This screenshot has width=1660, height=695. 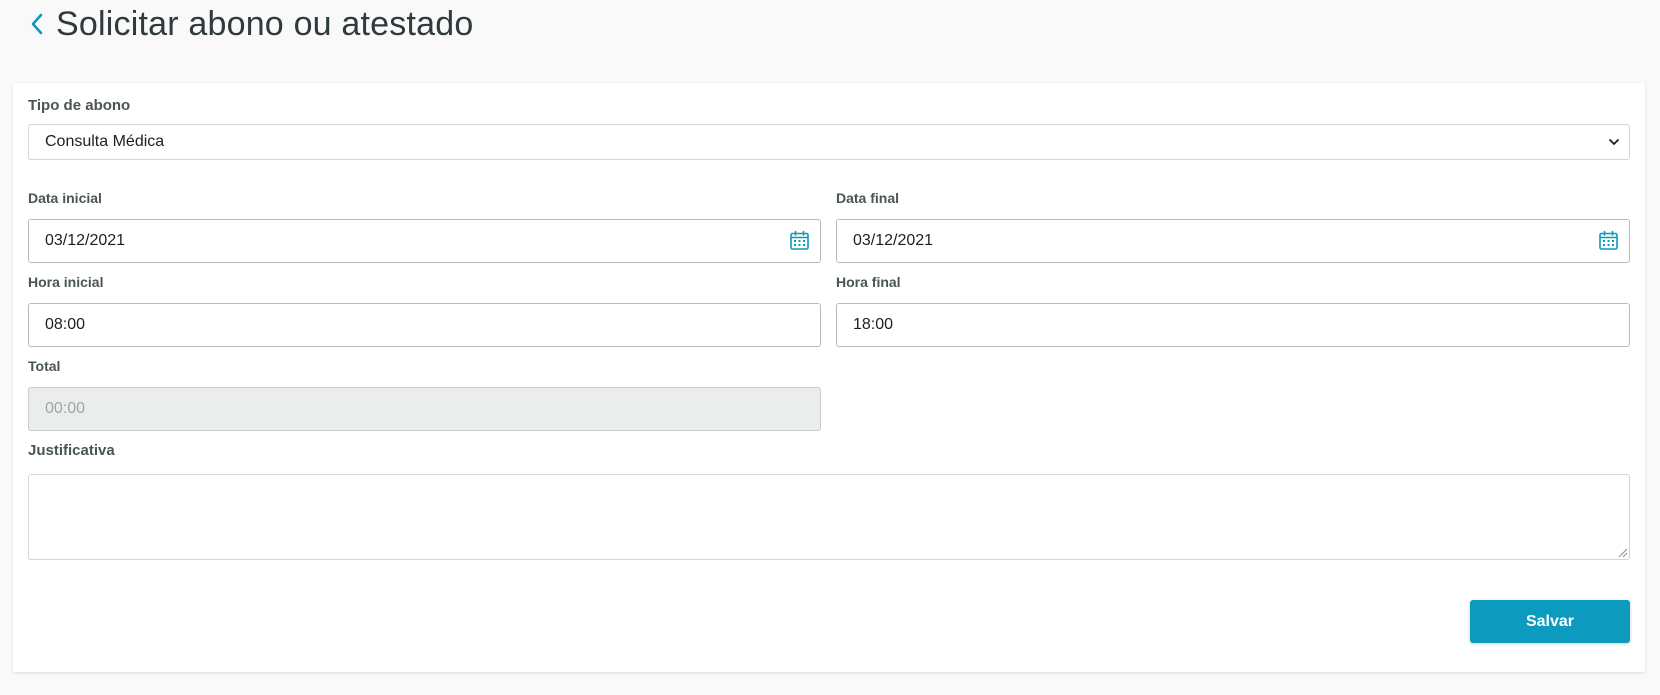 What do you see at coordinates (424, 241) in the screenshot?
I see `data-inicial-input: 03/12/2021` at bounding box center [424, 241].